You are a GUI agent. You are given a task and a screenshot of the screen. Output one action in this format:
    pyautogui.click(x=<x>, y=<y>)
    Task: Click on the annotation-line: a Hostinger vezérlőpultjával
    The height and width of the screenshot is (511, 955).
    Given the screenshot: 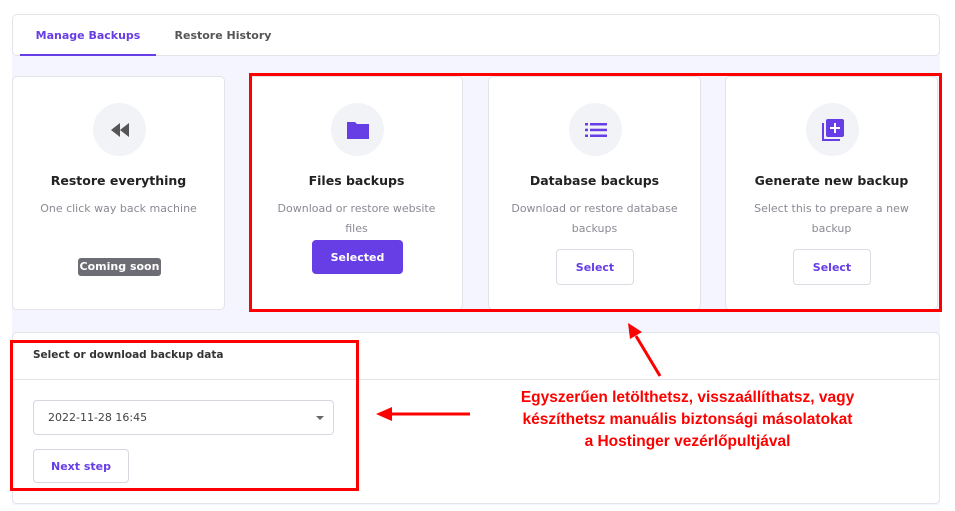 What is the action you would take?
    pyautogui.click(x=687, y=441)
    